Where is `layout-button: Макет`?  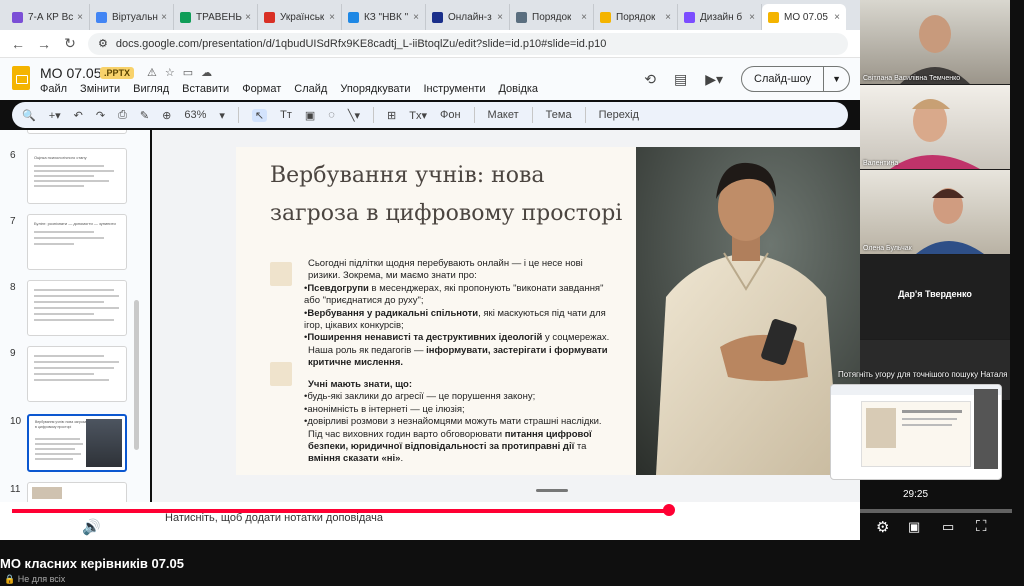
layout-button: Макет is located at coordinates (503, 115).